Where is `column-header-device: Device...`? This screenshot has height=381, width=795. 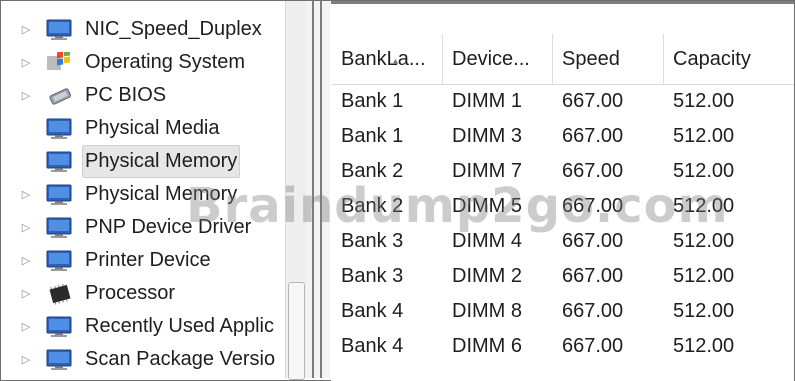
column-header-device: Device... is located at coordinates (497, 59).